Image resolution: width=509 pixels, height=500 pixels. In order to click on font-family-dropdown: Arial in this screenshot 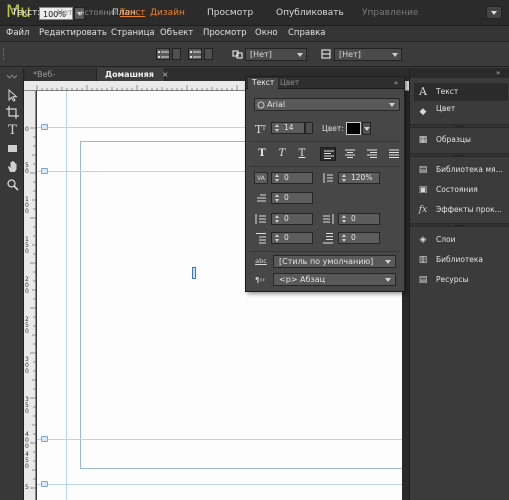, I will do `click(327, 104)`.